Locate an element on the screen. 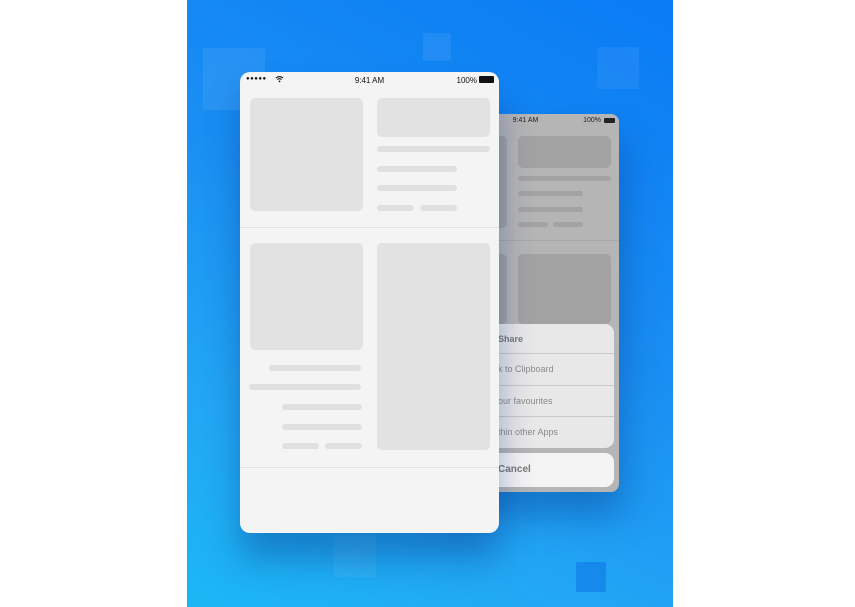  status-bar: ●●●●● 9:41 AM 100% is located at coordinates (369, 80).